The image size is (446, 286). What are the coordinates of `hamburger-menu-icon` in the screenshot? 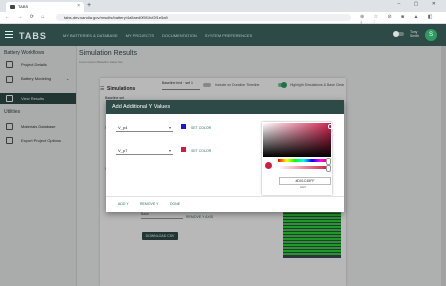 It's located at (9, 34).